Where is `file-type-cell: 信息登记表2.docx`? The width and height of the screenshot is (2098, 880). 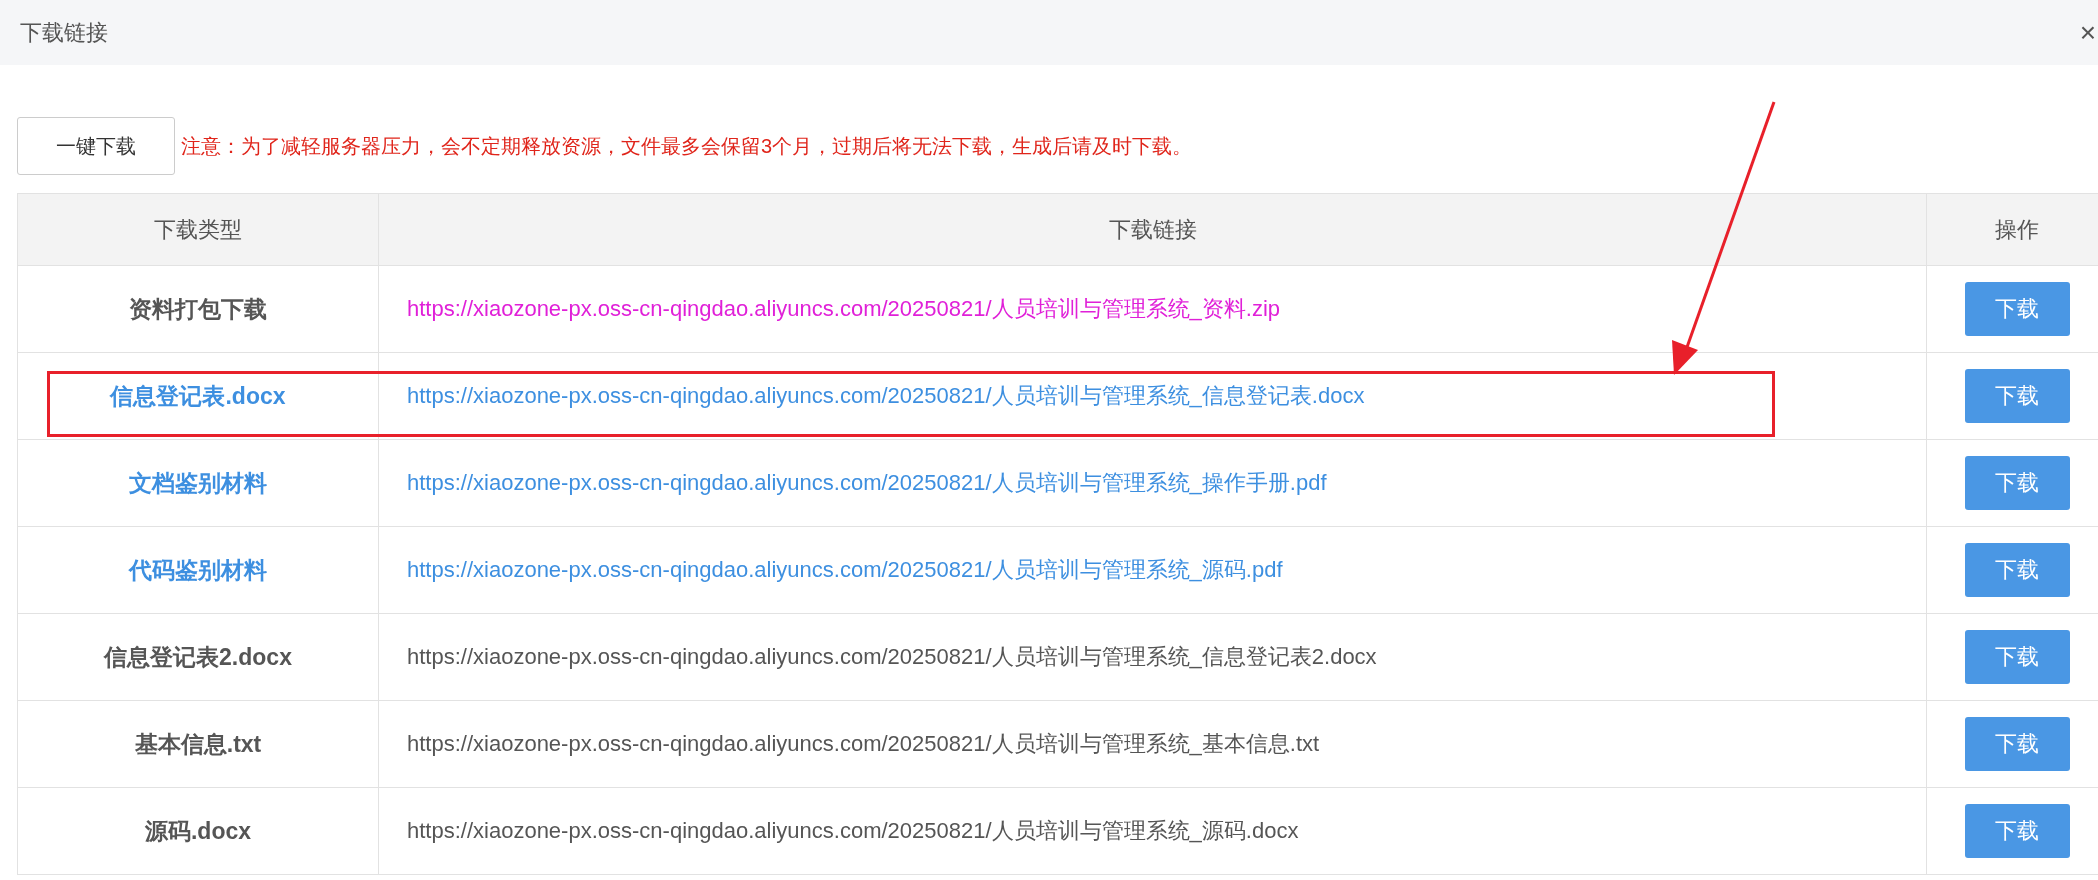
file-type-cell: 信息登记表2.docx is located at coordinates (198, 657).